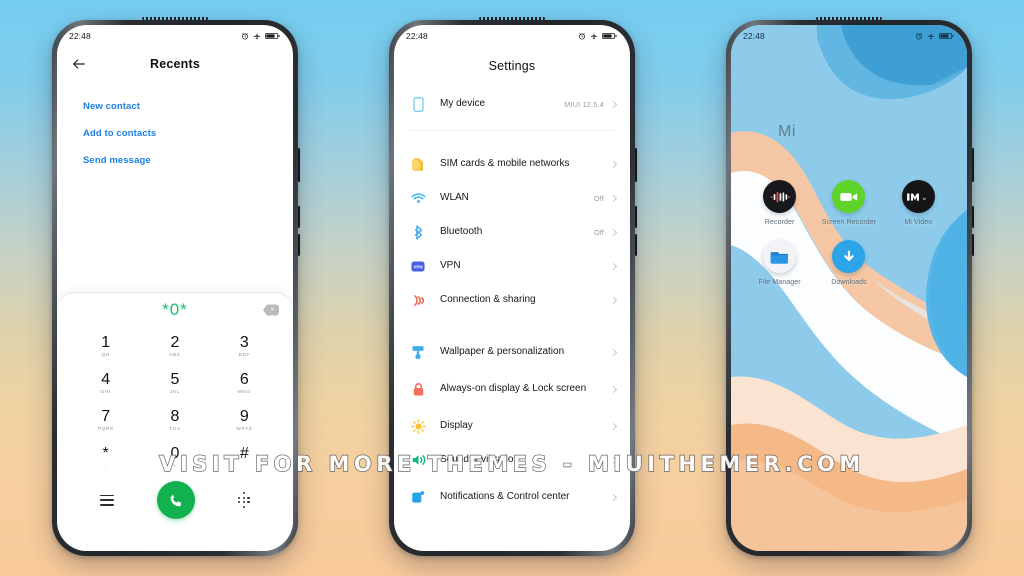  What do you see at coordinates (175, 392) in the screenshot?
I see `key-letters: JKL` at bounding box center [175, 392].